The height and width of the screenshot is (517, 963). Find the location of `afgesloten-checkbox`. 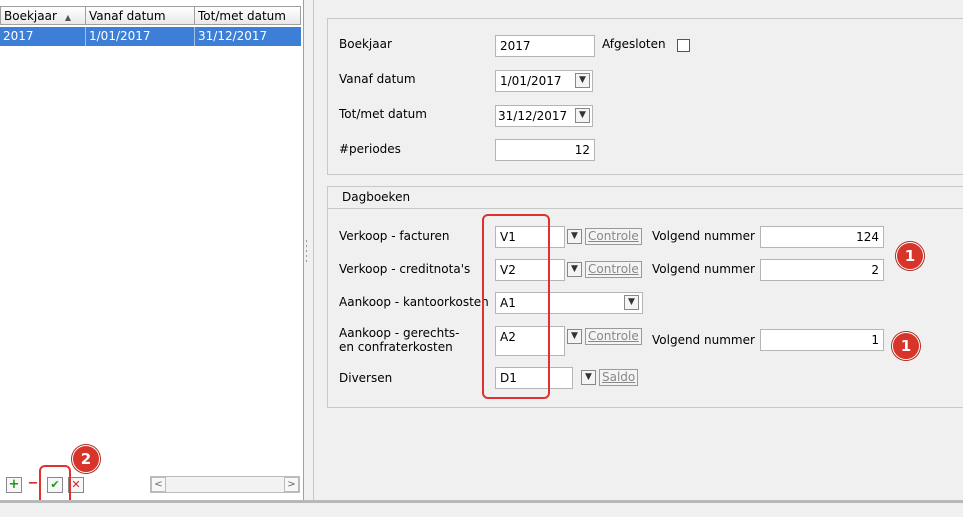

afgesloten-checkbox is located at coordinates (683, 45).